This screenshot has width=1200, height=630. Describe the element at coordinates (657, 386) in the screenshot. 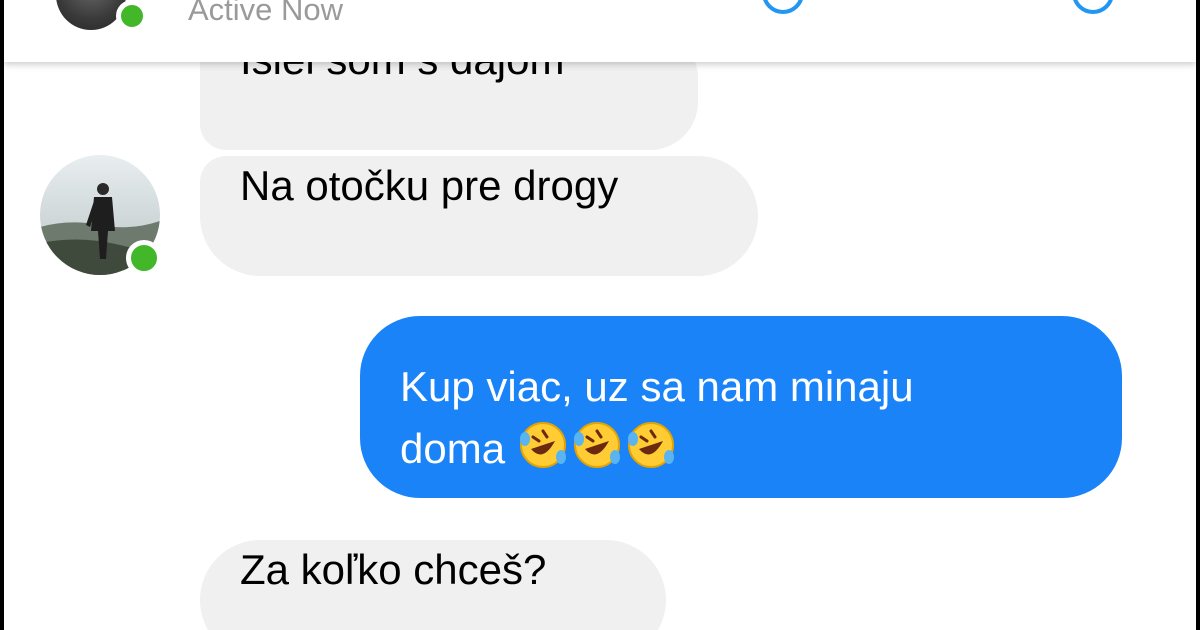

I see `message-text: Kup viac, uz sa nam minaju` at that location.